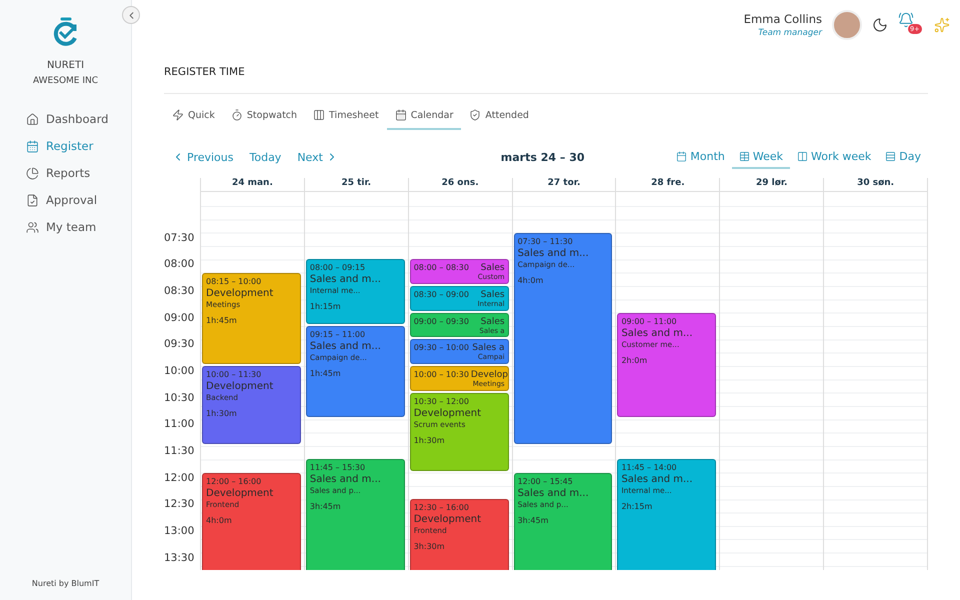 The width and height of the screenshot is (960, 600). I want to click on event-time: 09:30 – 10:00, so click(441, 348).